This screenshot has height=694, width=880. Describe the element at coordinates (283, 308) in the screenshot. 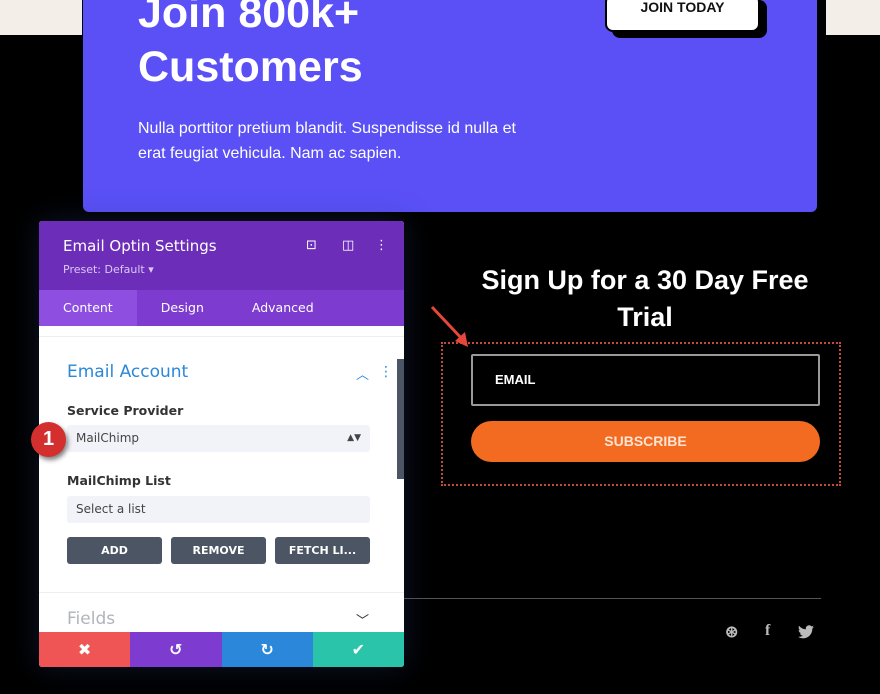

I see `tab-advanced: Advanced` at that location.